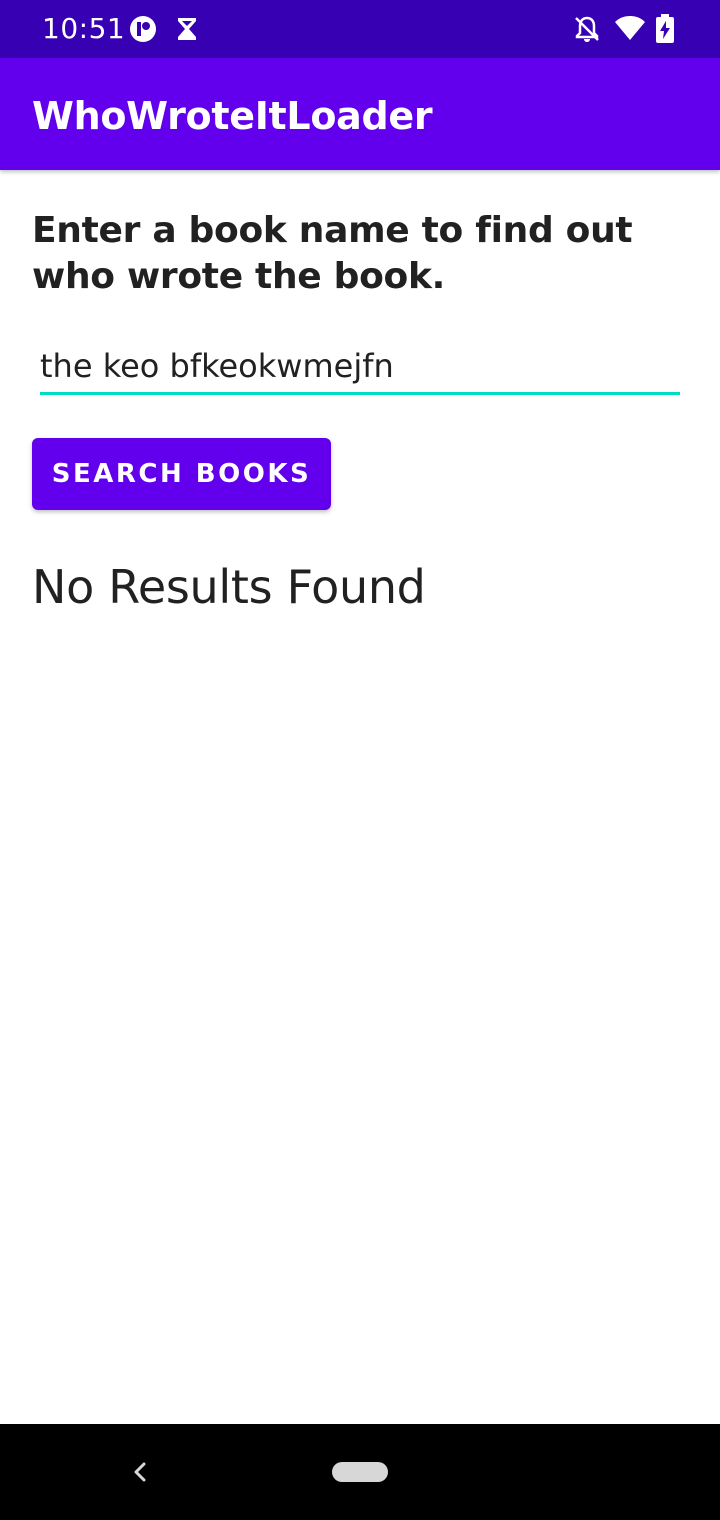 The width and height of the screenshot is (720, 1520). I want to click on status-bar: 10:51, so click(360, 29).